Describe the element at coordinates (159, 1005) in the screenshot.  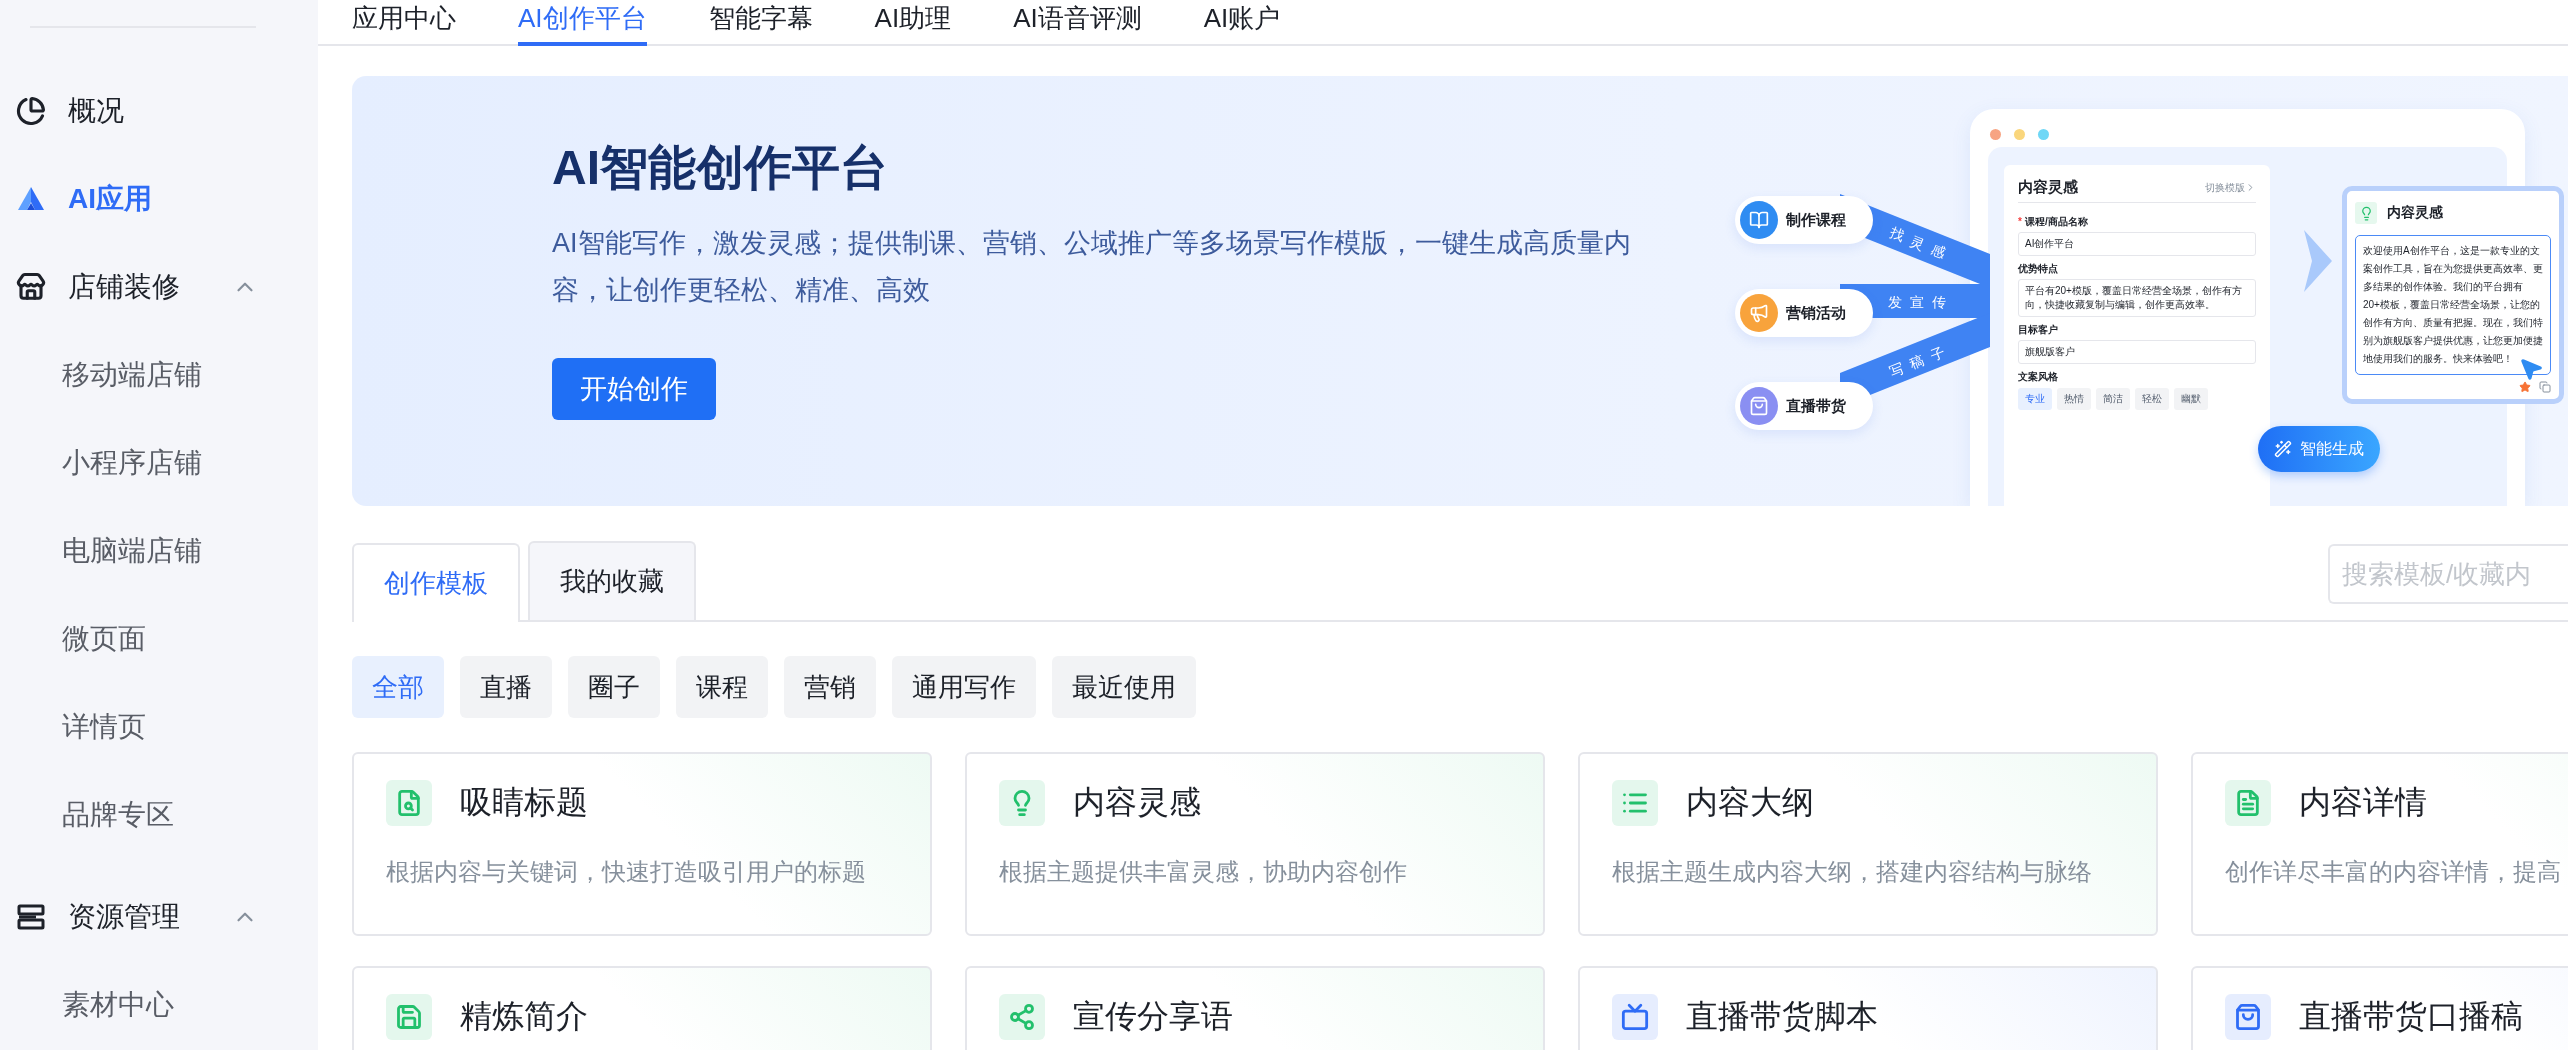
I see `sidebar-subitem: 素材中心` at that location.